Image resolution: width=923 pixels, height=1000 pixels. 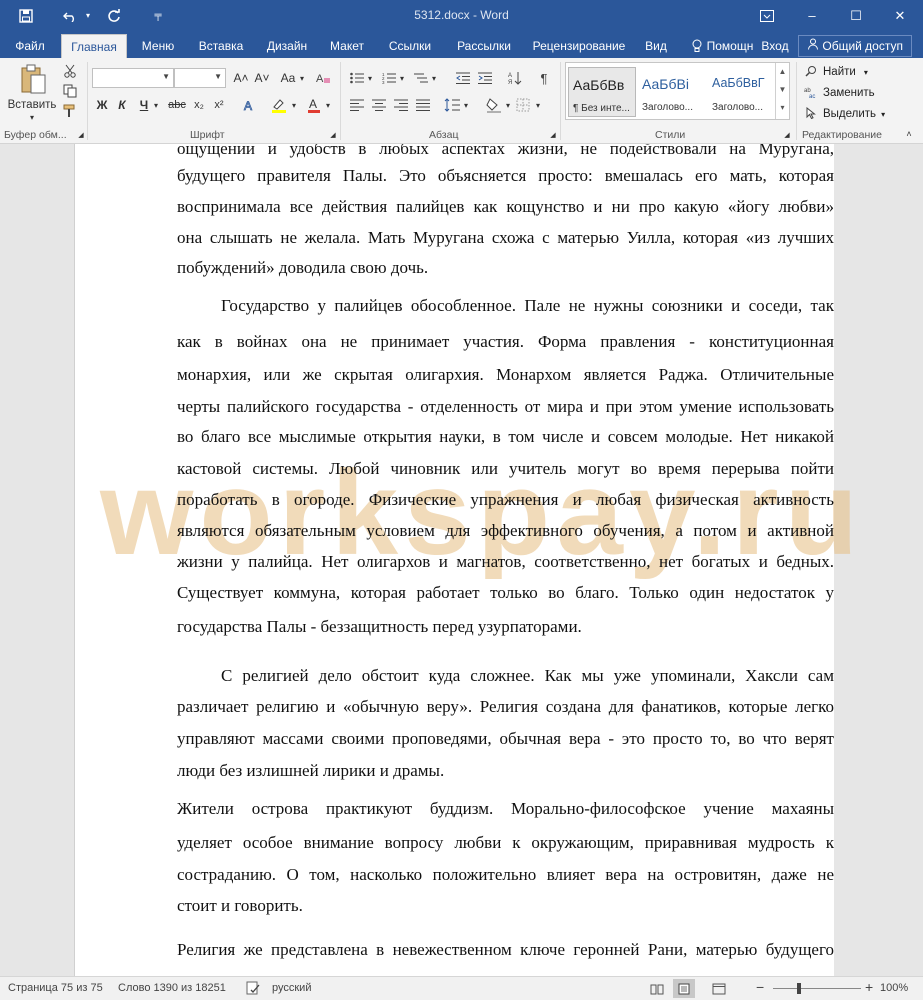 What do you see at coordinates (909, 134) in the screenshot?
I see `collapse-ribbon-icon: ˄` at bounding box center [909, 134].